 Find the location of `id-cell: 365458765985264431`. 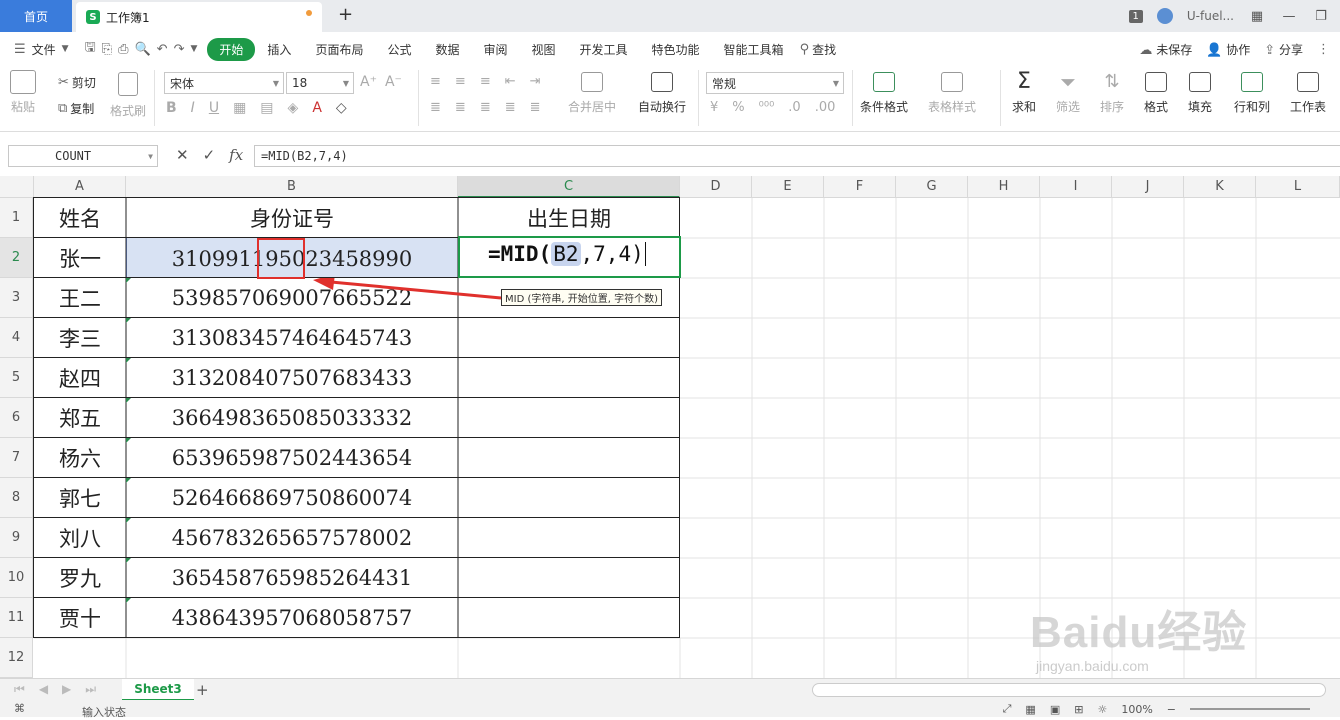

id-cell: 365458765985264431 is located at coordinates (292, 578).